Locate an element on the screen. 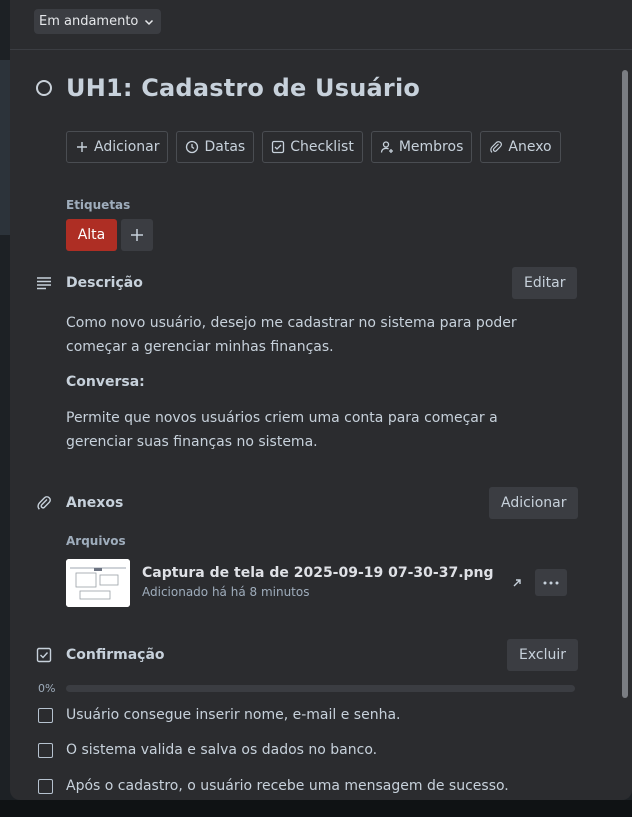 The width and height of the screenshot is (632, 817). card-header-bar: Em andamento is located at coordinates (321, 25).